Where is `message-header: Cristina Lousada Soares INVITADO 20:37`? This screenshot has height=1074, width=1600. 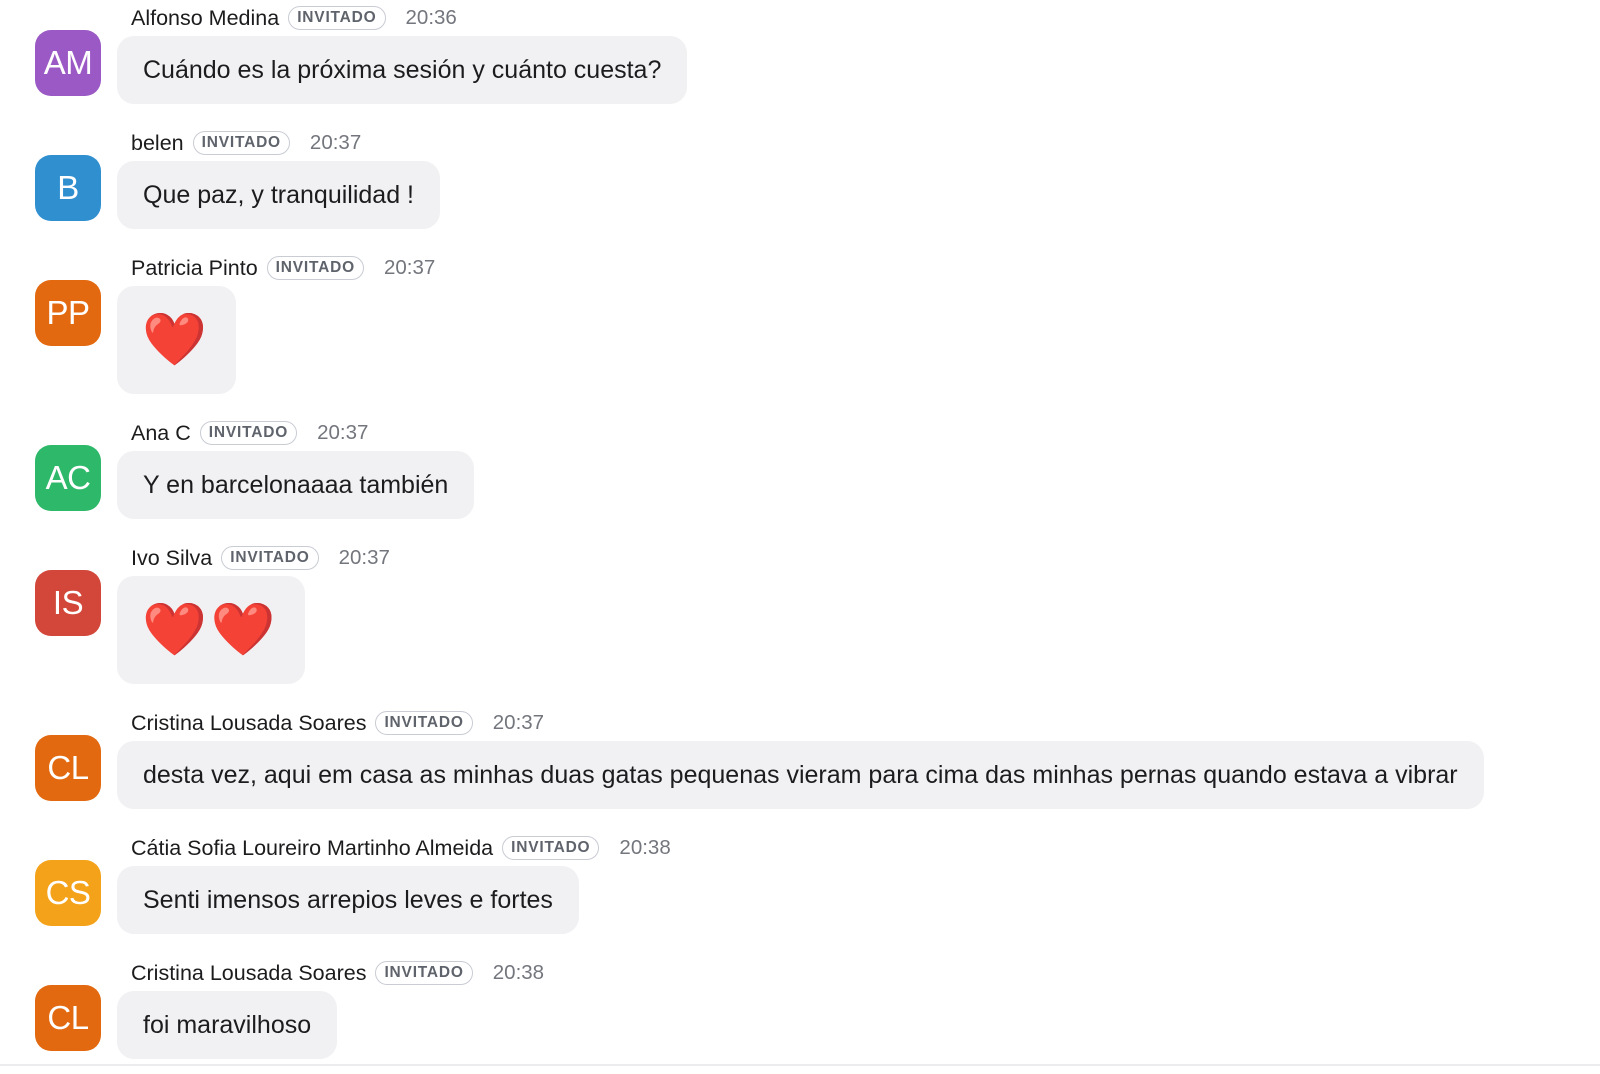 message-header: Cristina Lousada Soares INVITADO 20:37 is located at coordinates (337, 723).